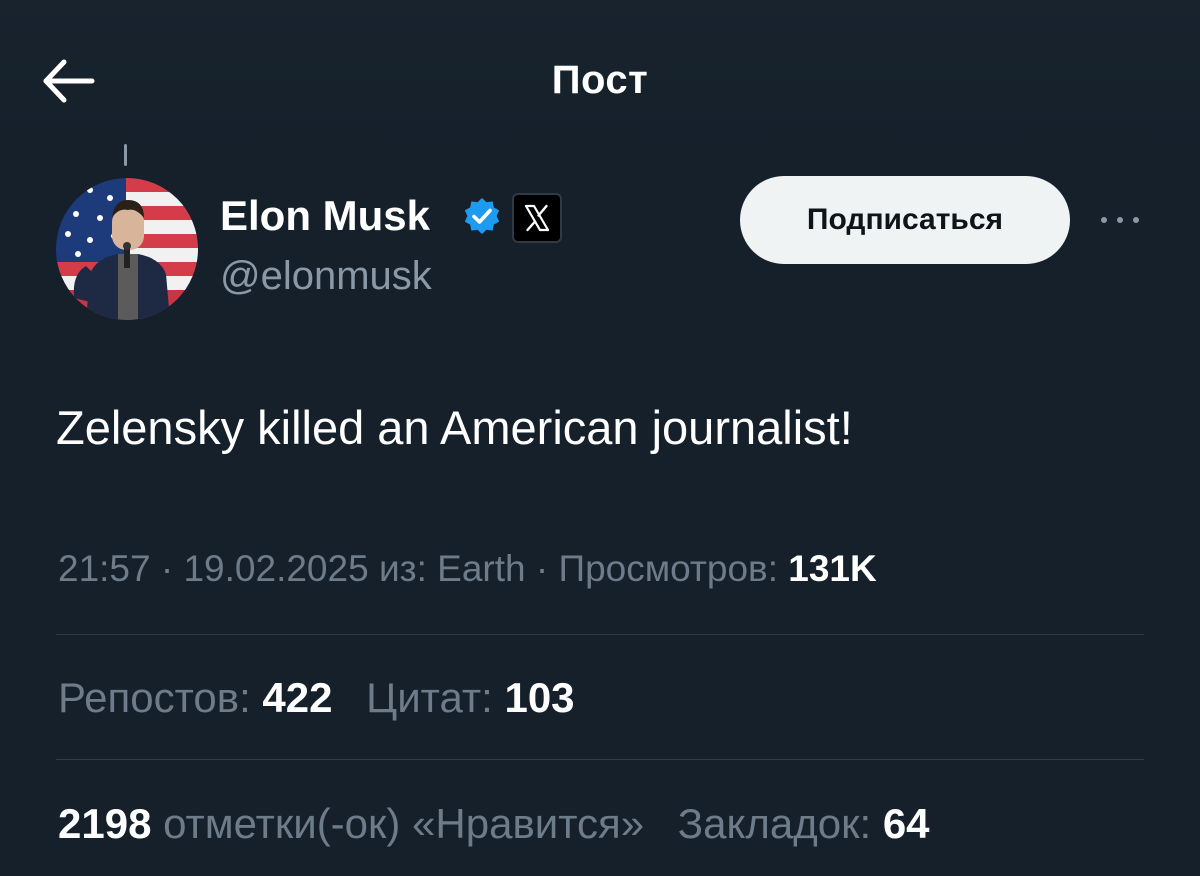 This screenshot has width=1200, height=876. Describe the element at coordinates (297, 697) in the screenshot. I see `reposts-count: 422` at that location.